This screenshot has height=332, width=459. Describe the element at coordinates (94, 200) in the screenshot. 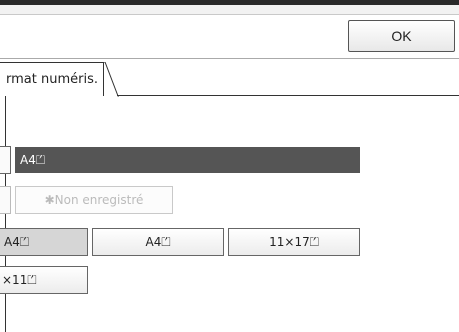

I see `preset-unregistered-button: ✱Non enregistré` at that location.